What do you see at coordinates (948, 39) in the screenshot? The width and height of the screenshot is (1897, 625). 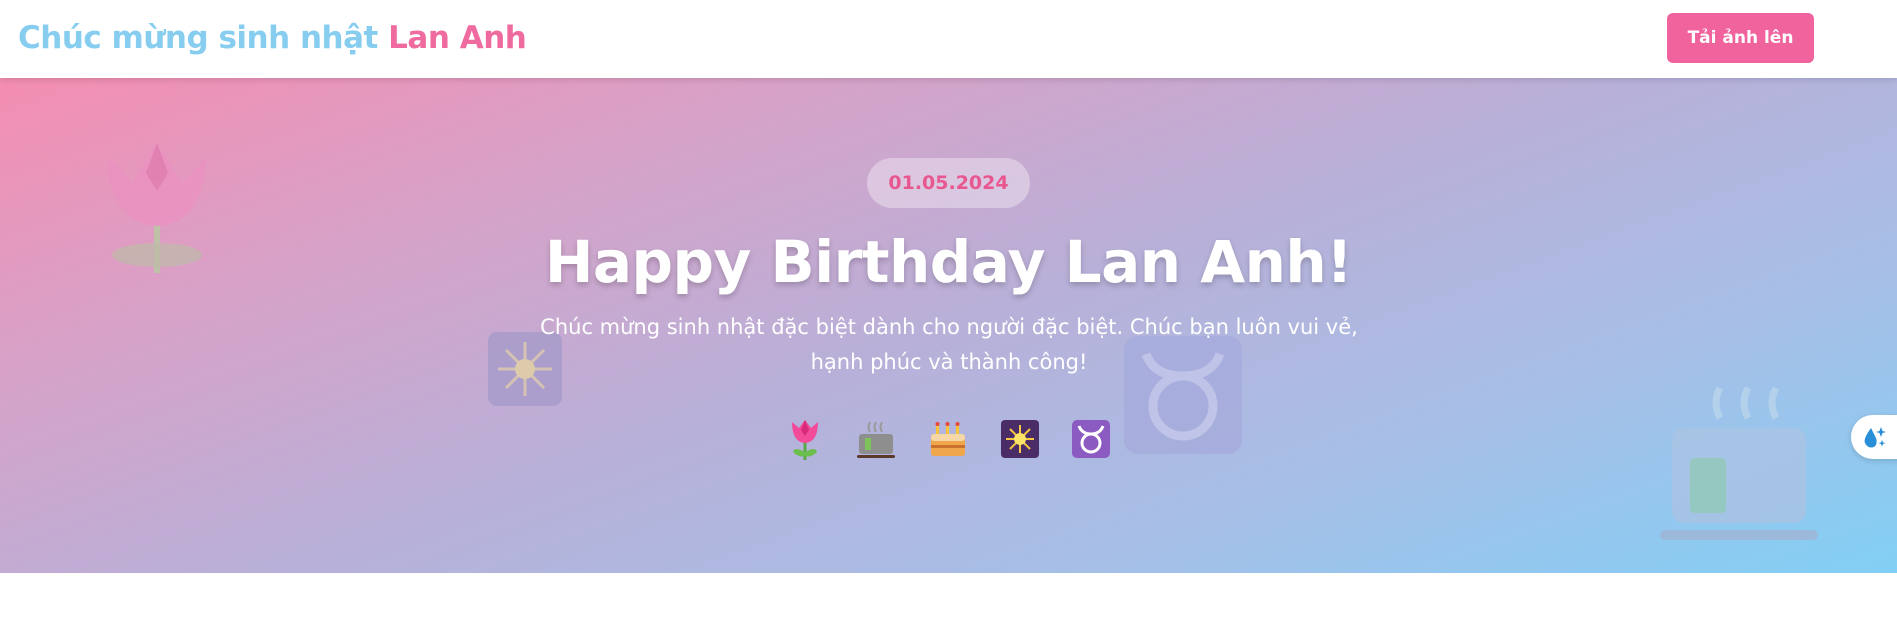 I see `top-navbar: Chúc mừng sinh nhật Lan Anh Tải ảnh lên` at bounding box center [948, 39].